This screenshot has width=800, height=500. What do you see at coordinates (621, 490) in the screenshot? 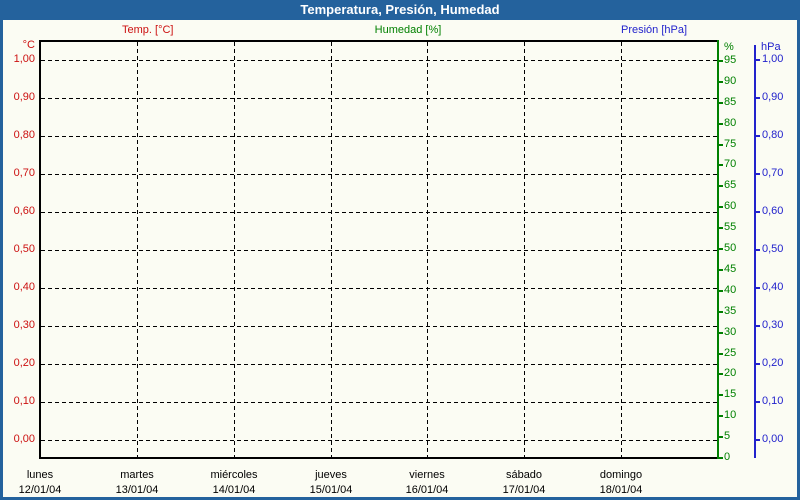
I see `x-axis-date-label: 18/01/04` at bounding box center [621, 490].